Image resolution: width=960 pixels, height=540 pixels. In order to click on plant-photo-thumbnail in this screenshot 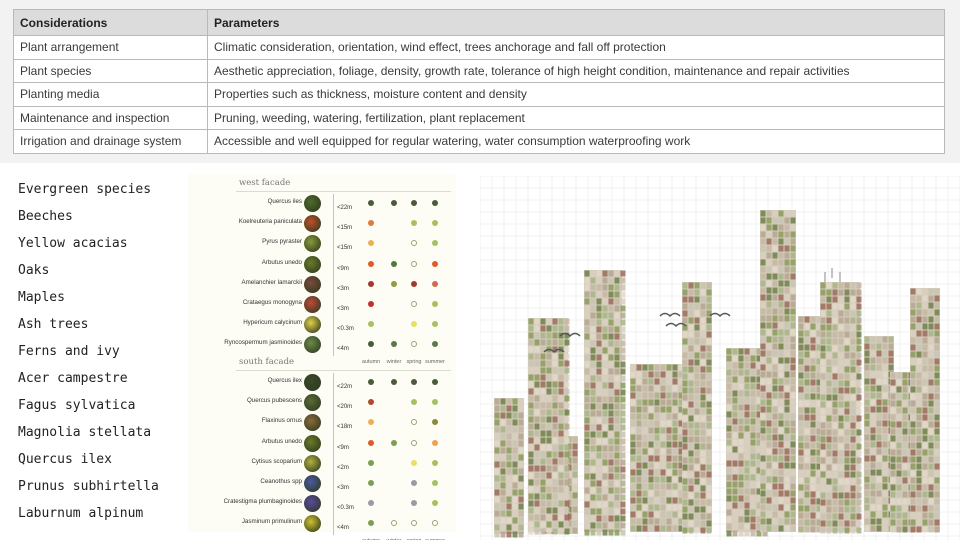, I will do `click(312, 244)`.